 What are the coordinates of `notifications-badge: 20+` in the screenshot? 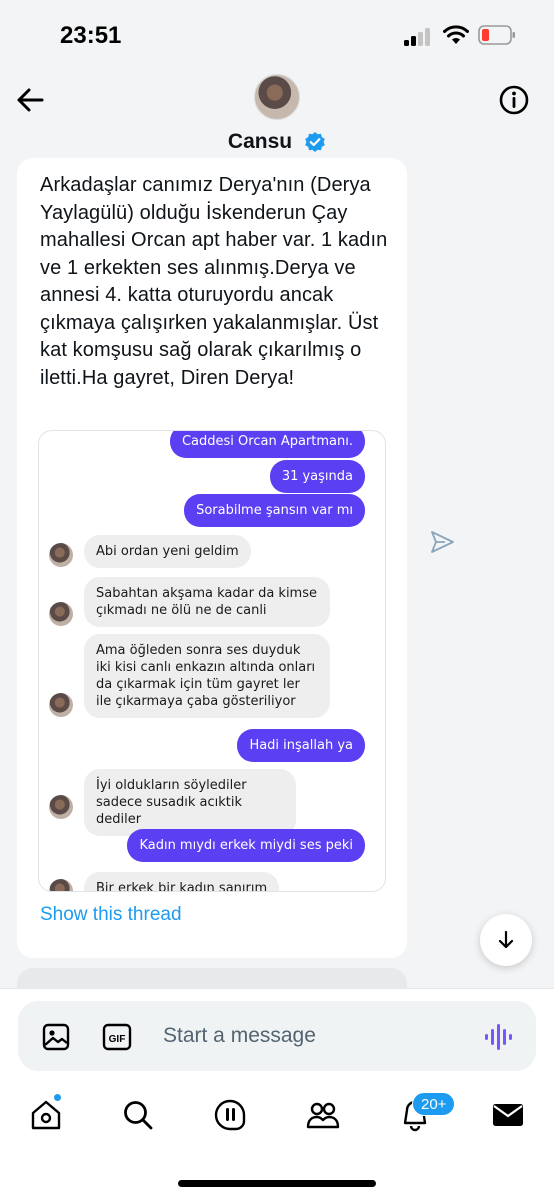 It's located at (434, 1104).